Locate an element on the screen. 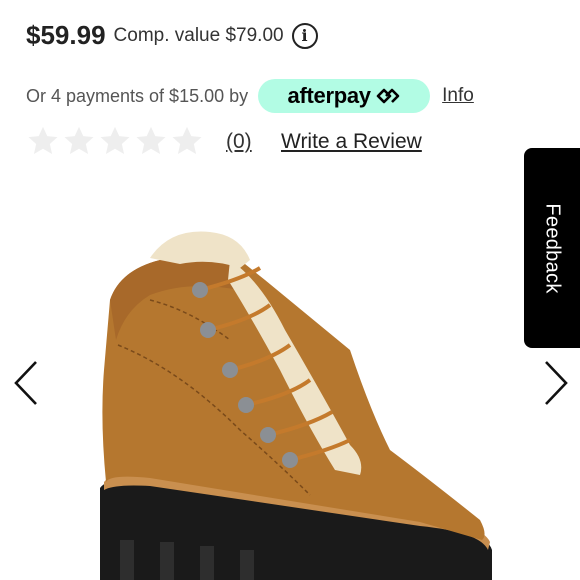 Image resolution: width=580 pixels, height=580 pixels. feedback-label: Feedback is located at coordinates (552, 248).